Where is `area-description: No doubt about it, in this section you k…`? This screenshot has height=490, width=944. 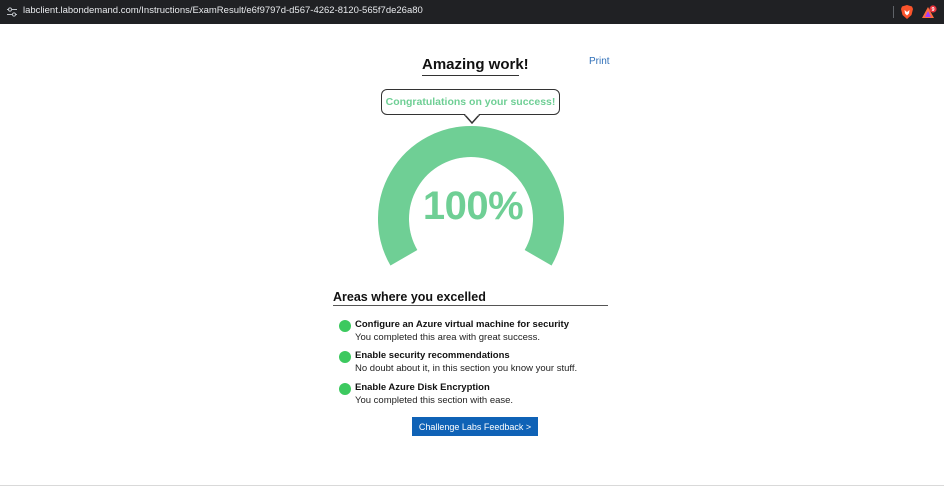
area-description: No doubt about it, in this section you k… is located at coordinates (466, 368).